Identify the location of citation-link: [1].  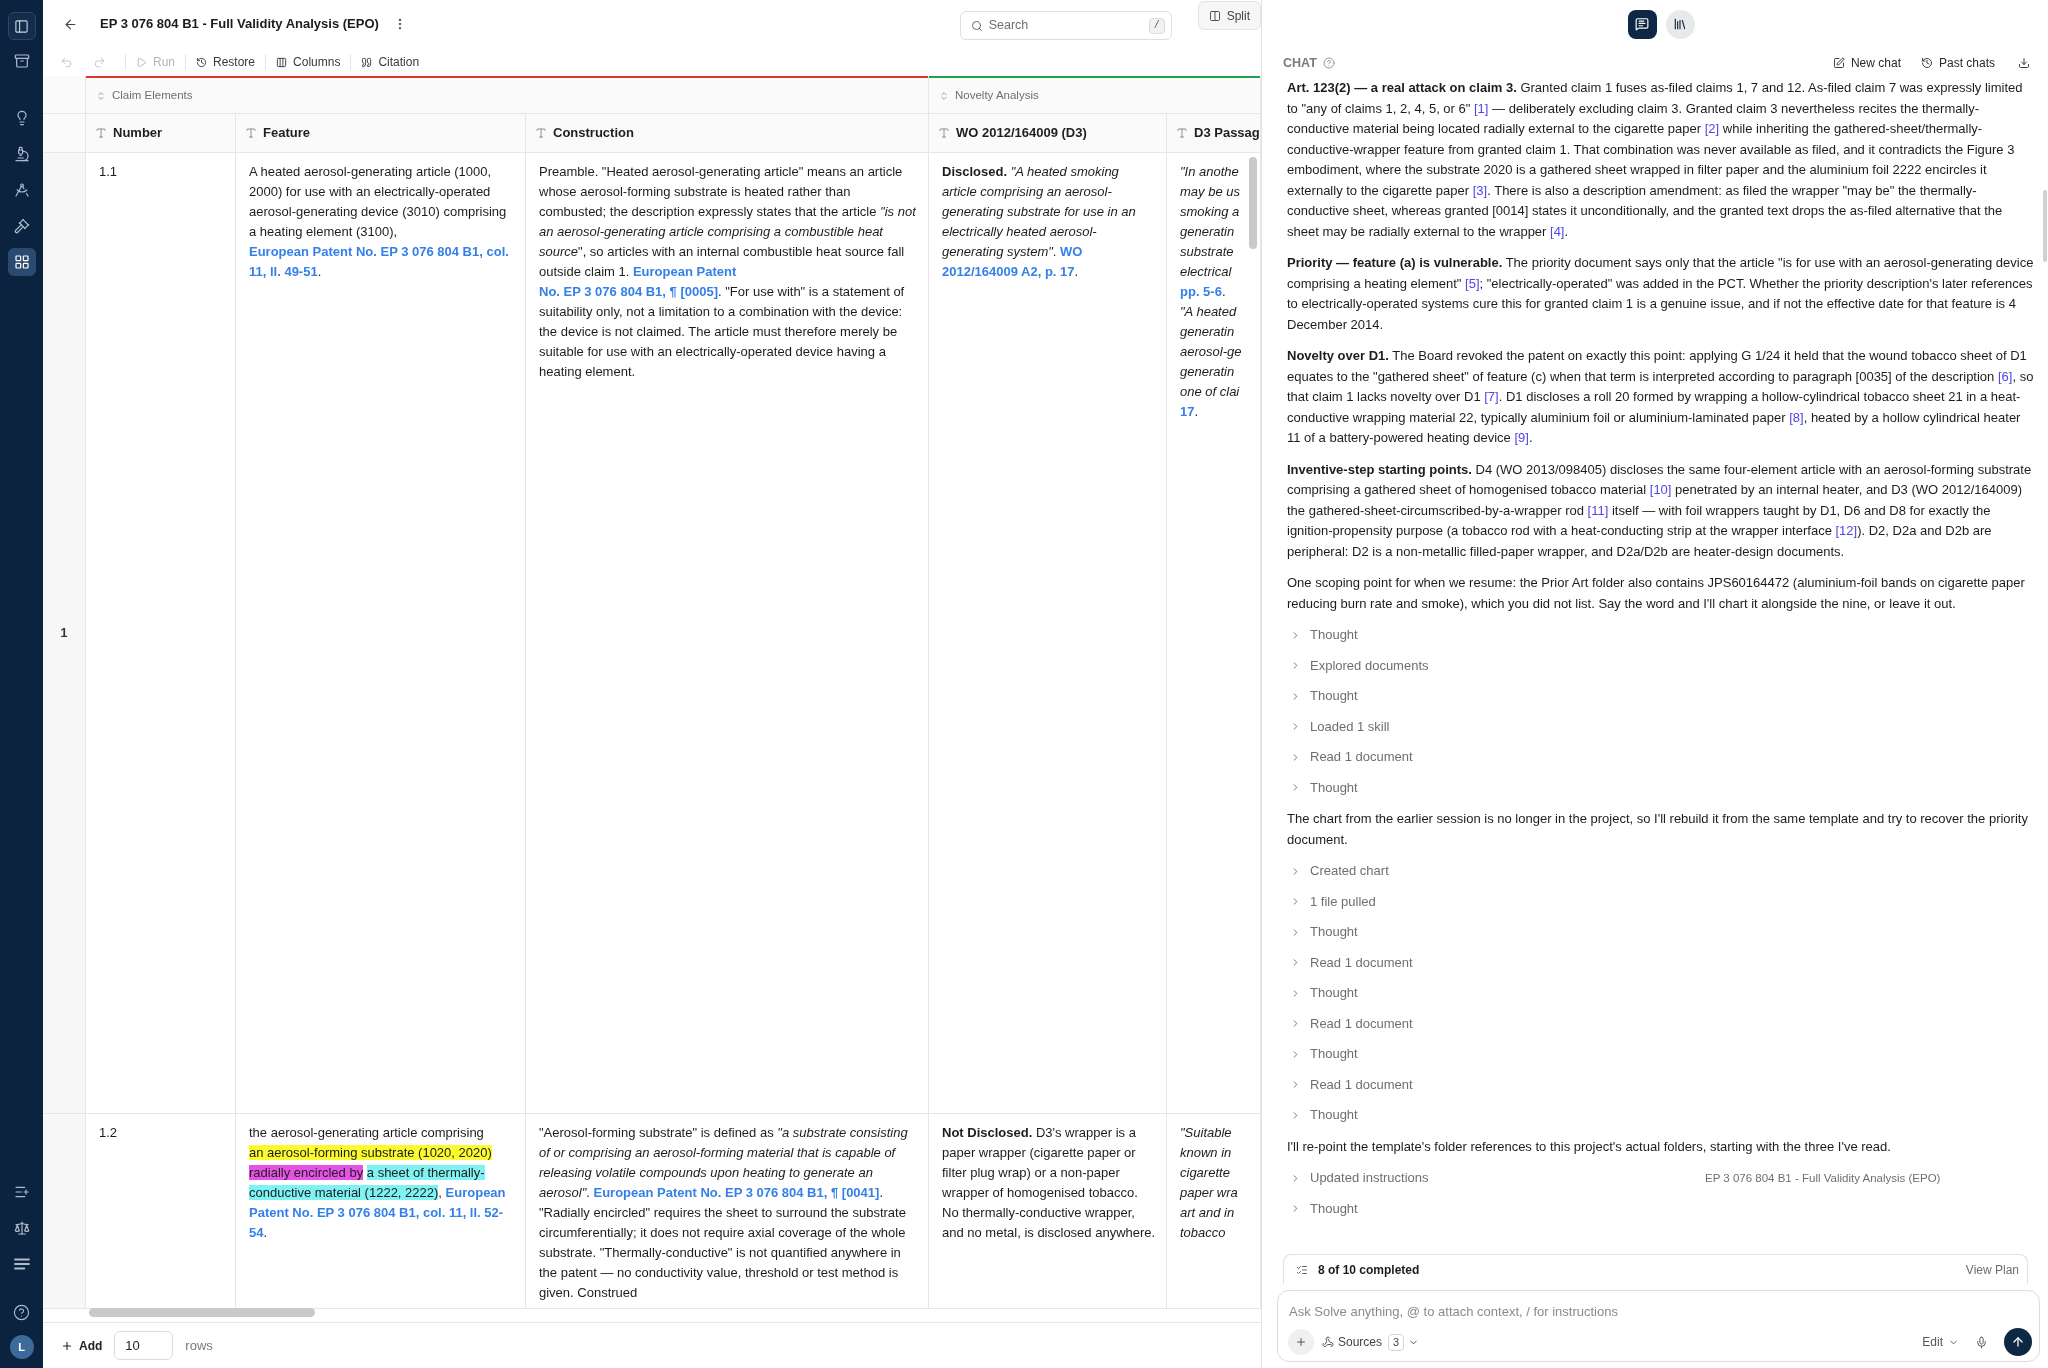
(1481, 108).